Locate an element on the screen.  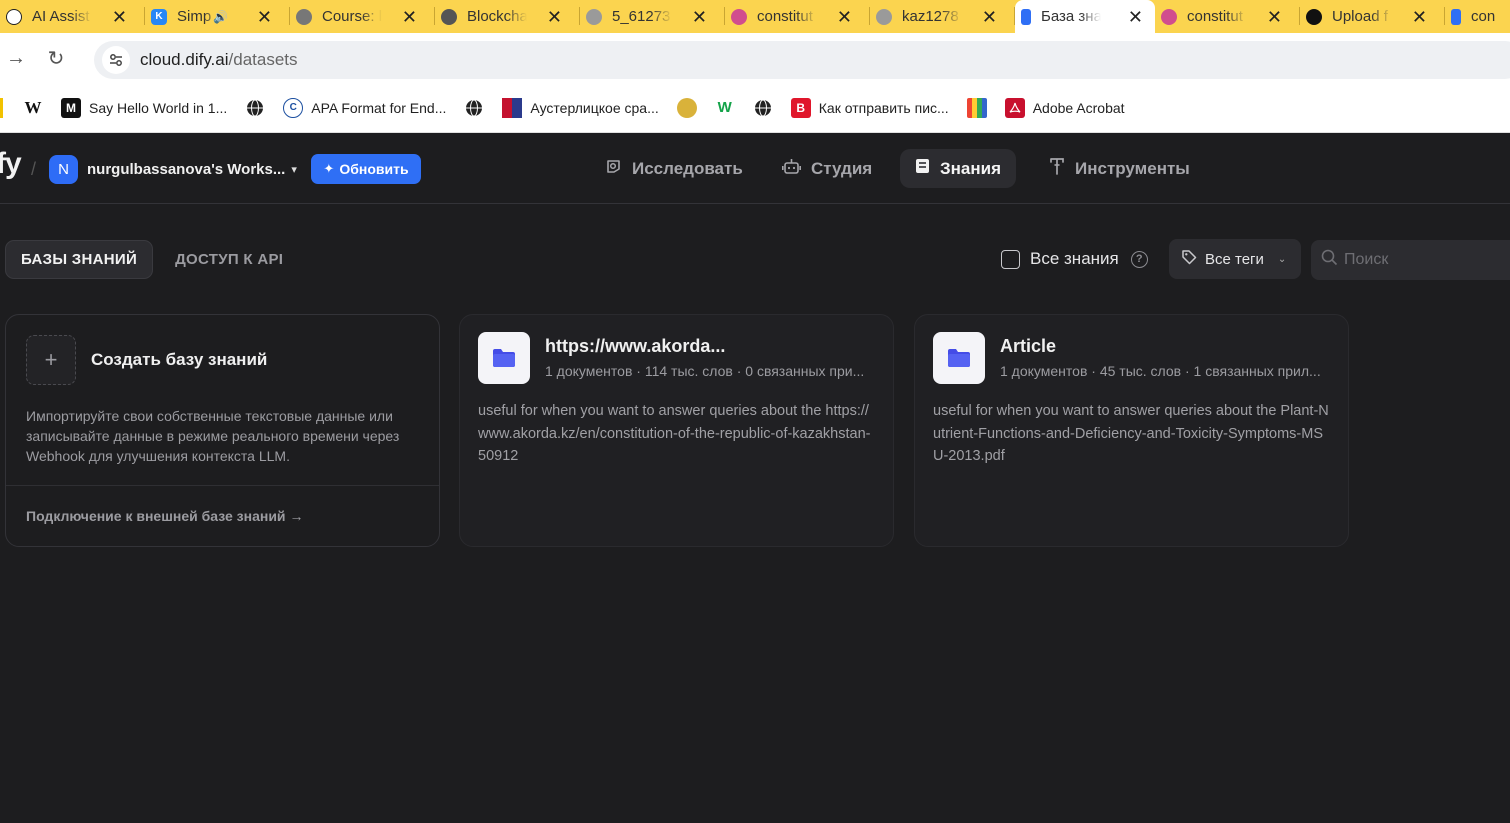
browser-toolbar: → ↻ cloud.dify.ai/datasets is located at coordinates (755, 58).